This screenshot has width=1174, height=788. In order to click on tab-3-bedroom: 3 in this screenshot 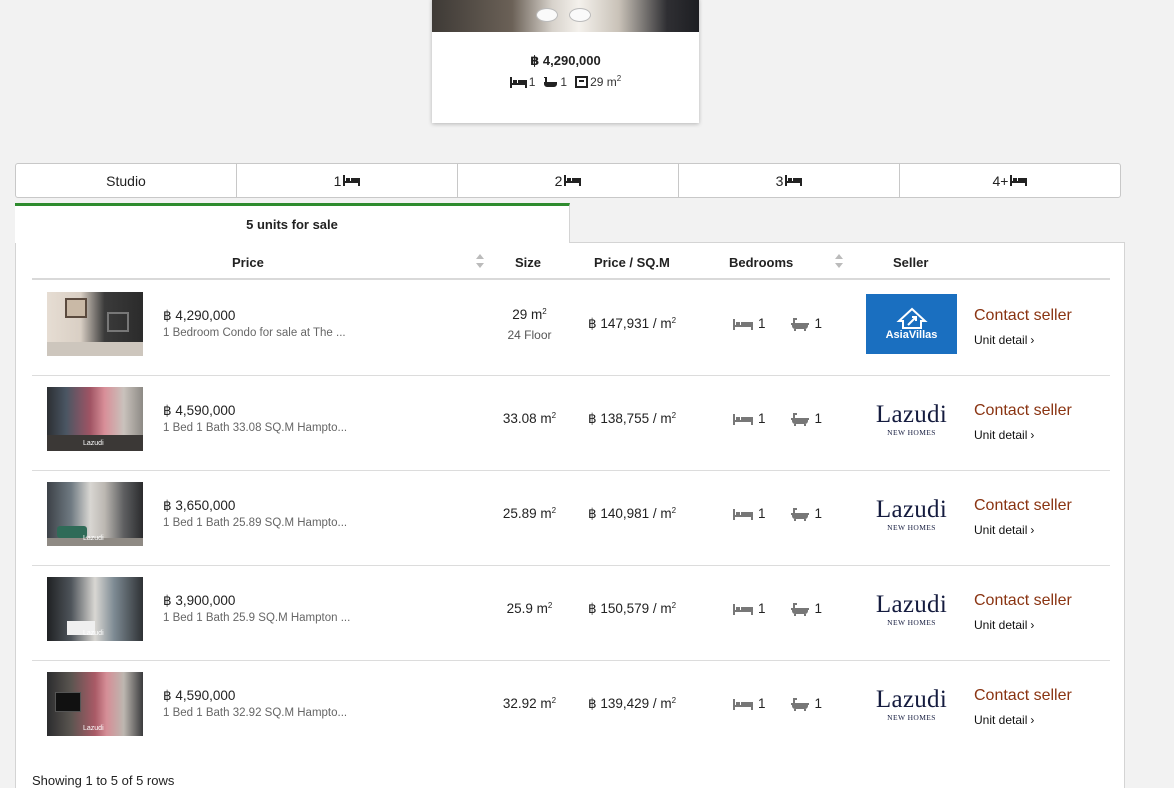, I will do `click(789, 180)`.